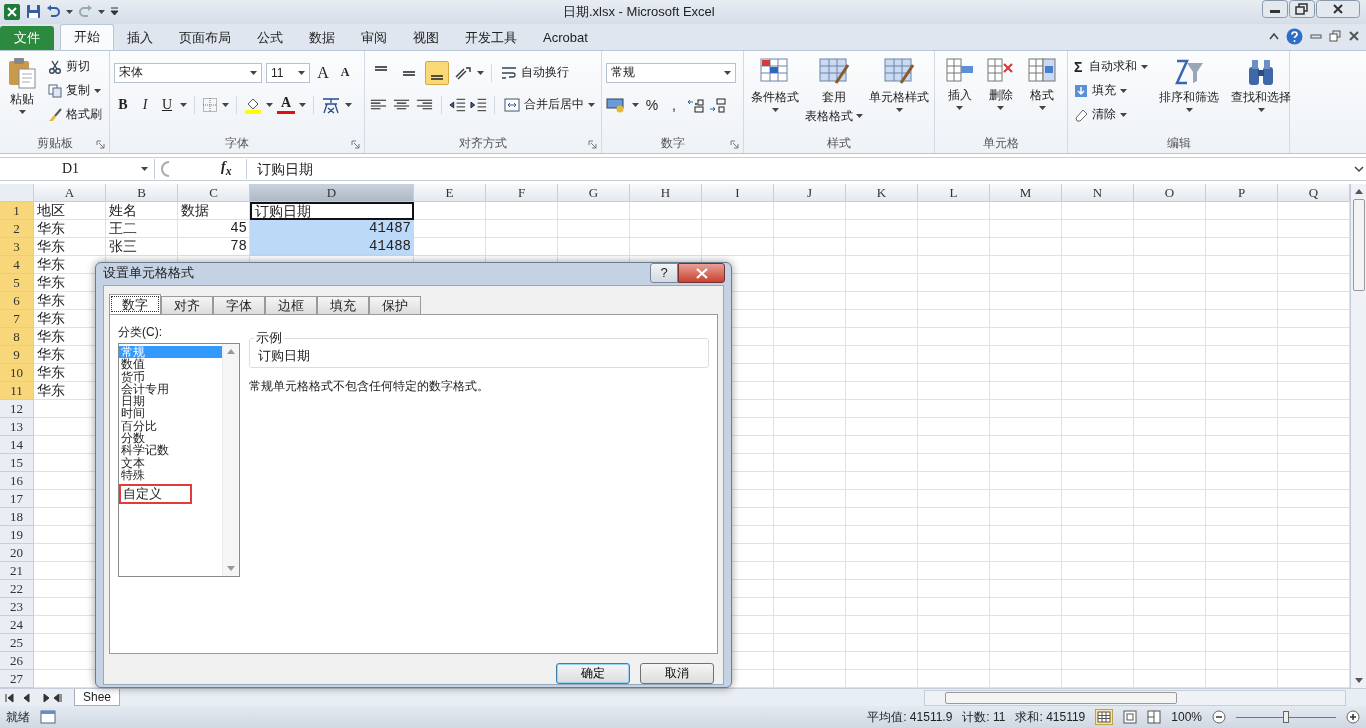 The height and width of the screenshot is (728, 1366). Describe the element at coordinates (1104, 717) in the screenshot. I see `normal-view-icon` at that location.